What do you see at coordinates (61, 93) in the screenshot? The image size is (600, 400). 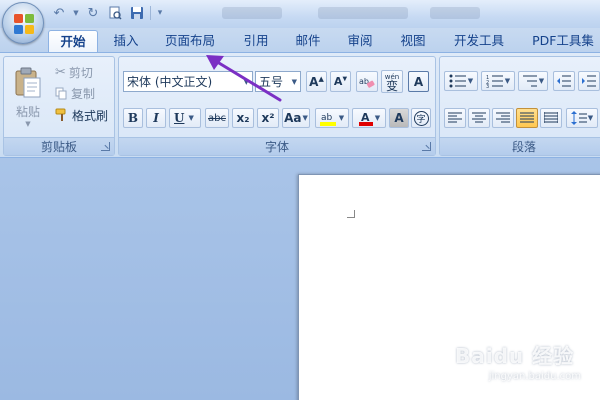 I see `copy-icon` at bounding box center [61, 93].